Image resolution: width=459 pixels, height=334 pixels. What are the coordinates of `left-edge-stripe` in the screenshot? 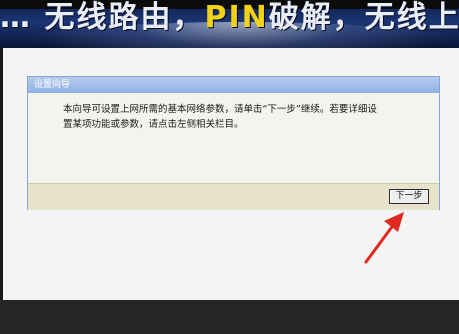 It's located at (1, 174).